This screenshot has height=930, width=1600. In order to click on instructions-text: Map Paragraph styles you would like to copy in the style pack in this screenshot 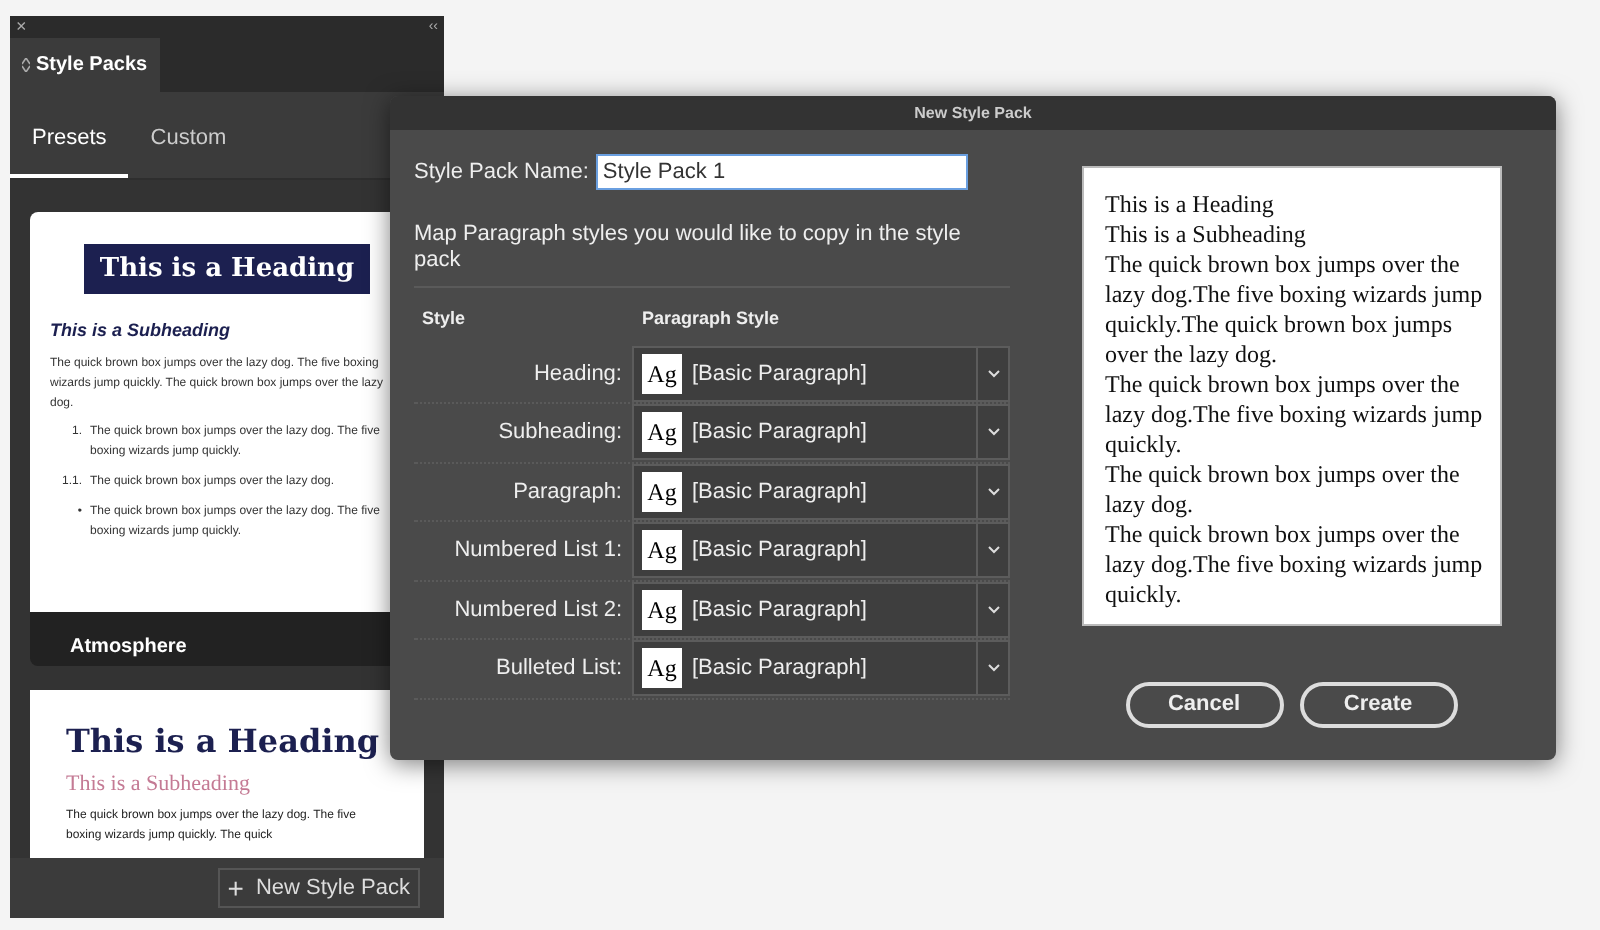, I will do `click(688, 248)`.